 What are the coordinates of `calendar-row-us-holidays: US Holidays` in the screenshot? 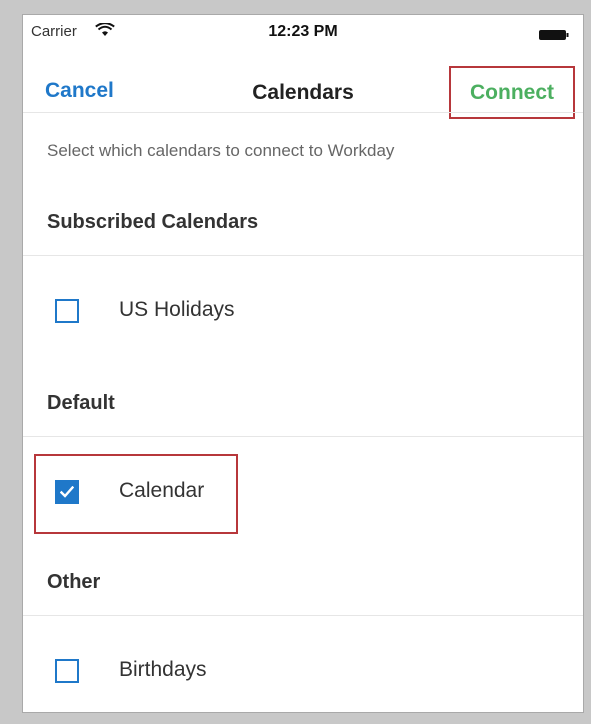 It's located at (303, 311).